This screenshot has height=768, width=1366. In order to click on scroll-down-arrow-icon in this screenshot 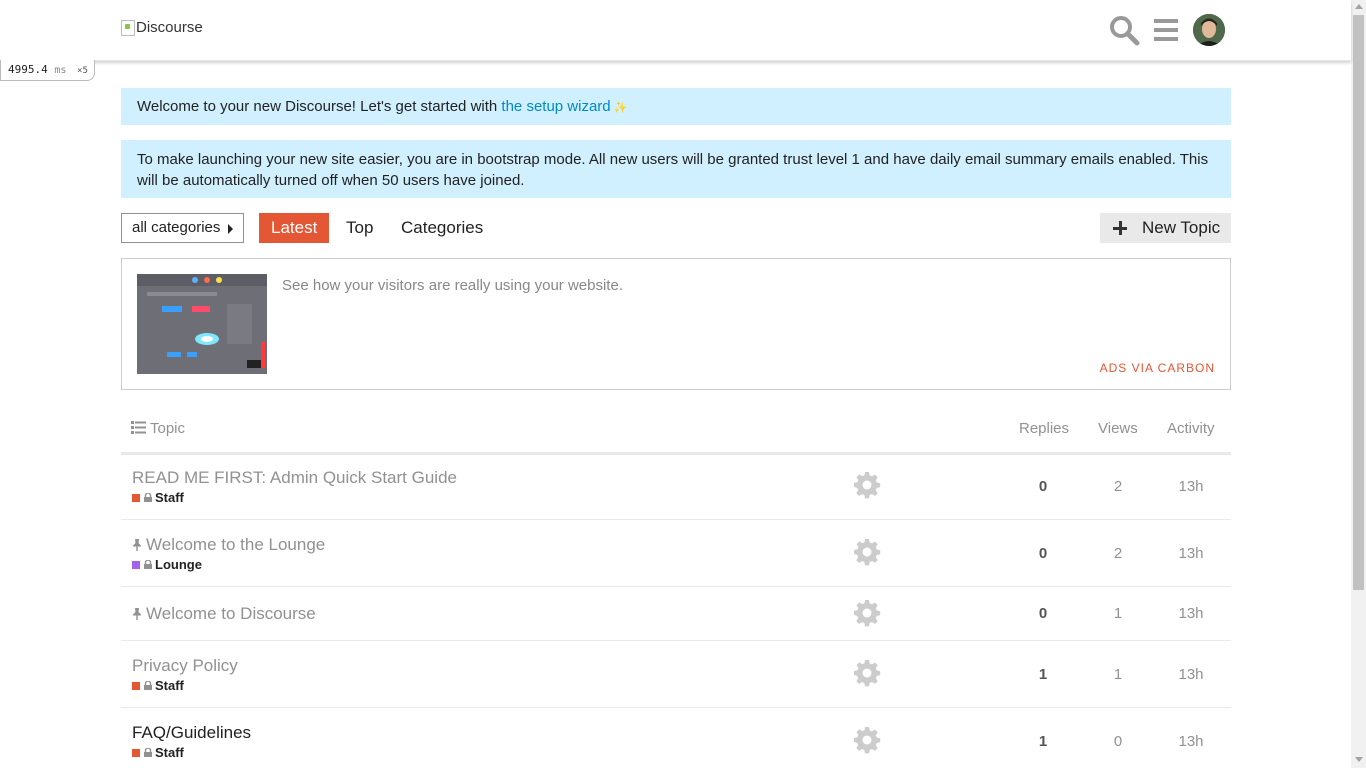, I will do `click(1359, 759)`.